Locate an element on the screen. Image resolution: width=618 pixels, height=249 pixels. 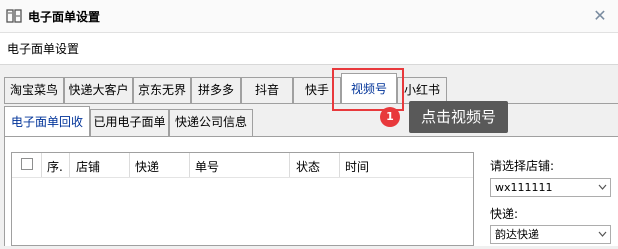
close-icon: ✕ is located at coordinates (600, 16).